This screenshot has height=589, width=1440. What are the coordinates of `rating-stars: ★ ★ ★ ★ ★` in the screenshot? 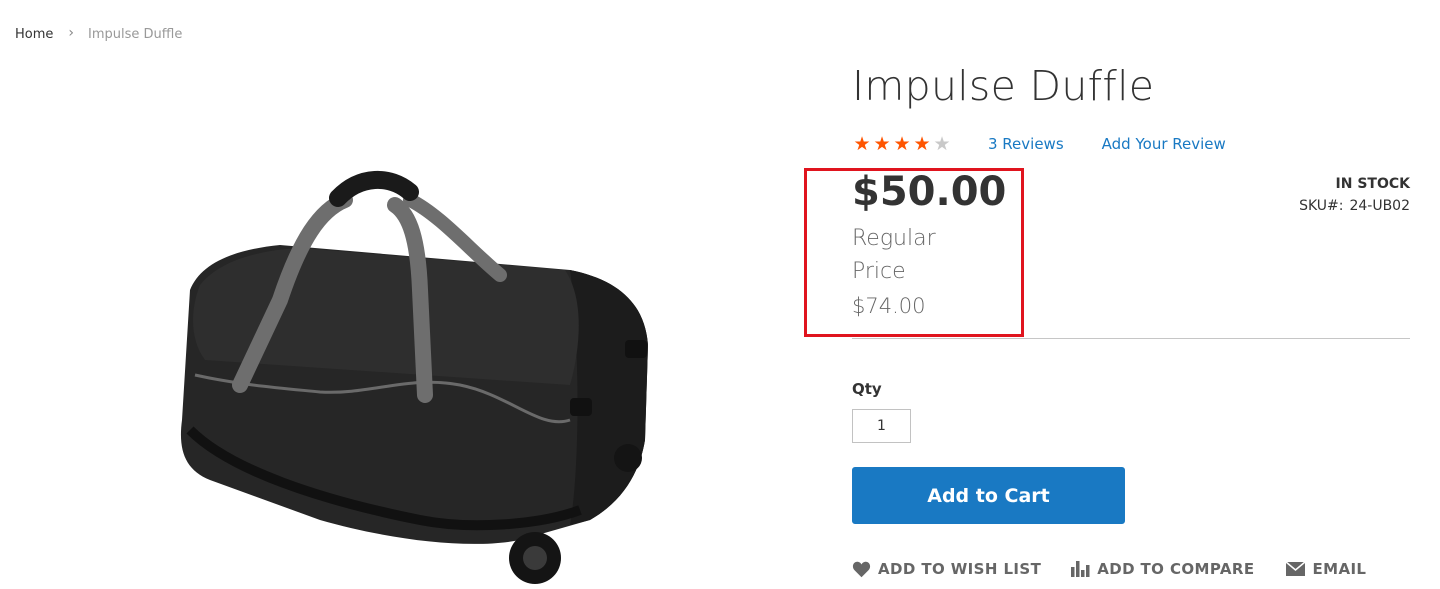 It's located at (902, 144).